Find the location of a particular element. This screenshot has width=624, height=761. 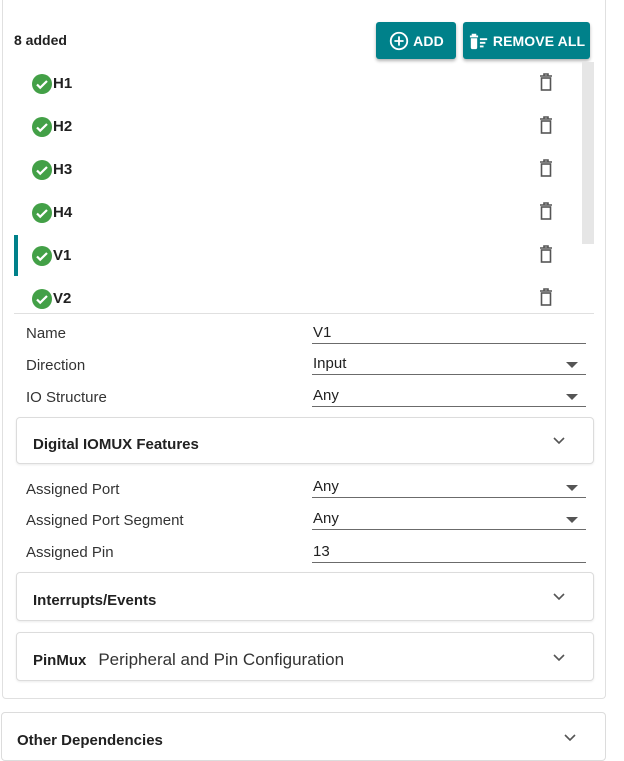

pinmux-subtitle: Peripheral and Pin Configuration is located at coordinates (221, 659).